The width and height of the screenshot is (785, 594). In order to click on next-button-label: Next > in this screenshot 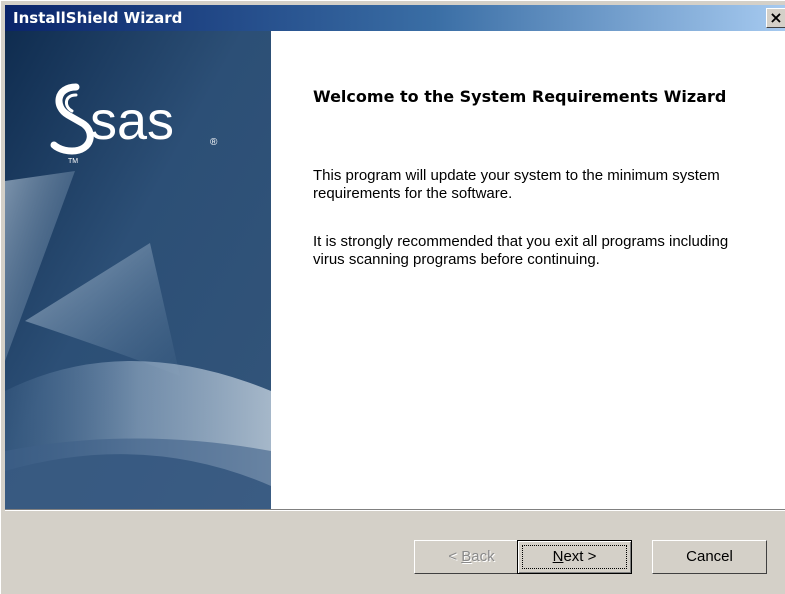, I will do `click(574, 556)`.